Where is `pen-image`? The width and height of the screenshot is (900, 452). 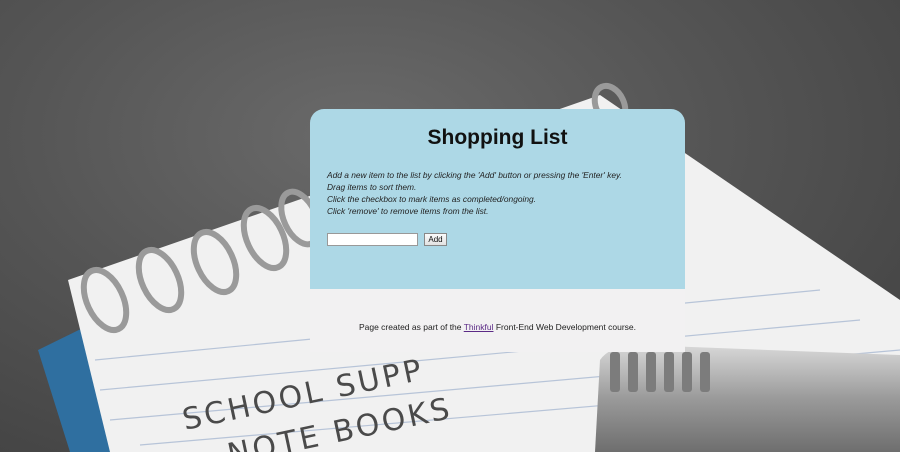
pen-image is located at coordinates (747, 398).